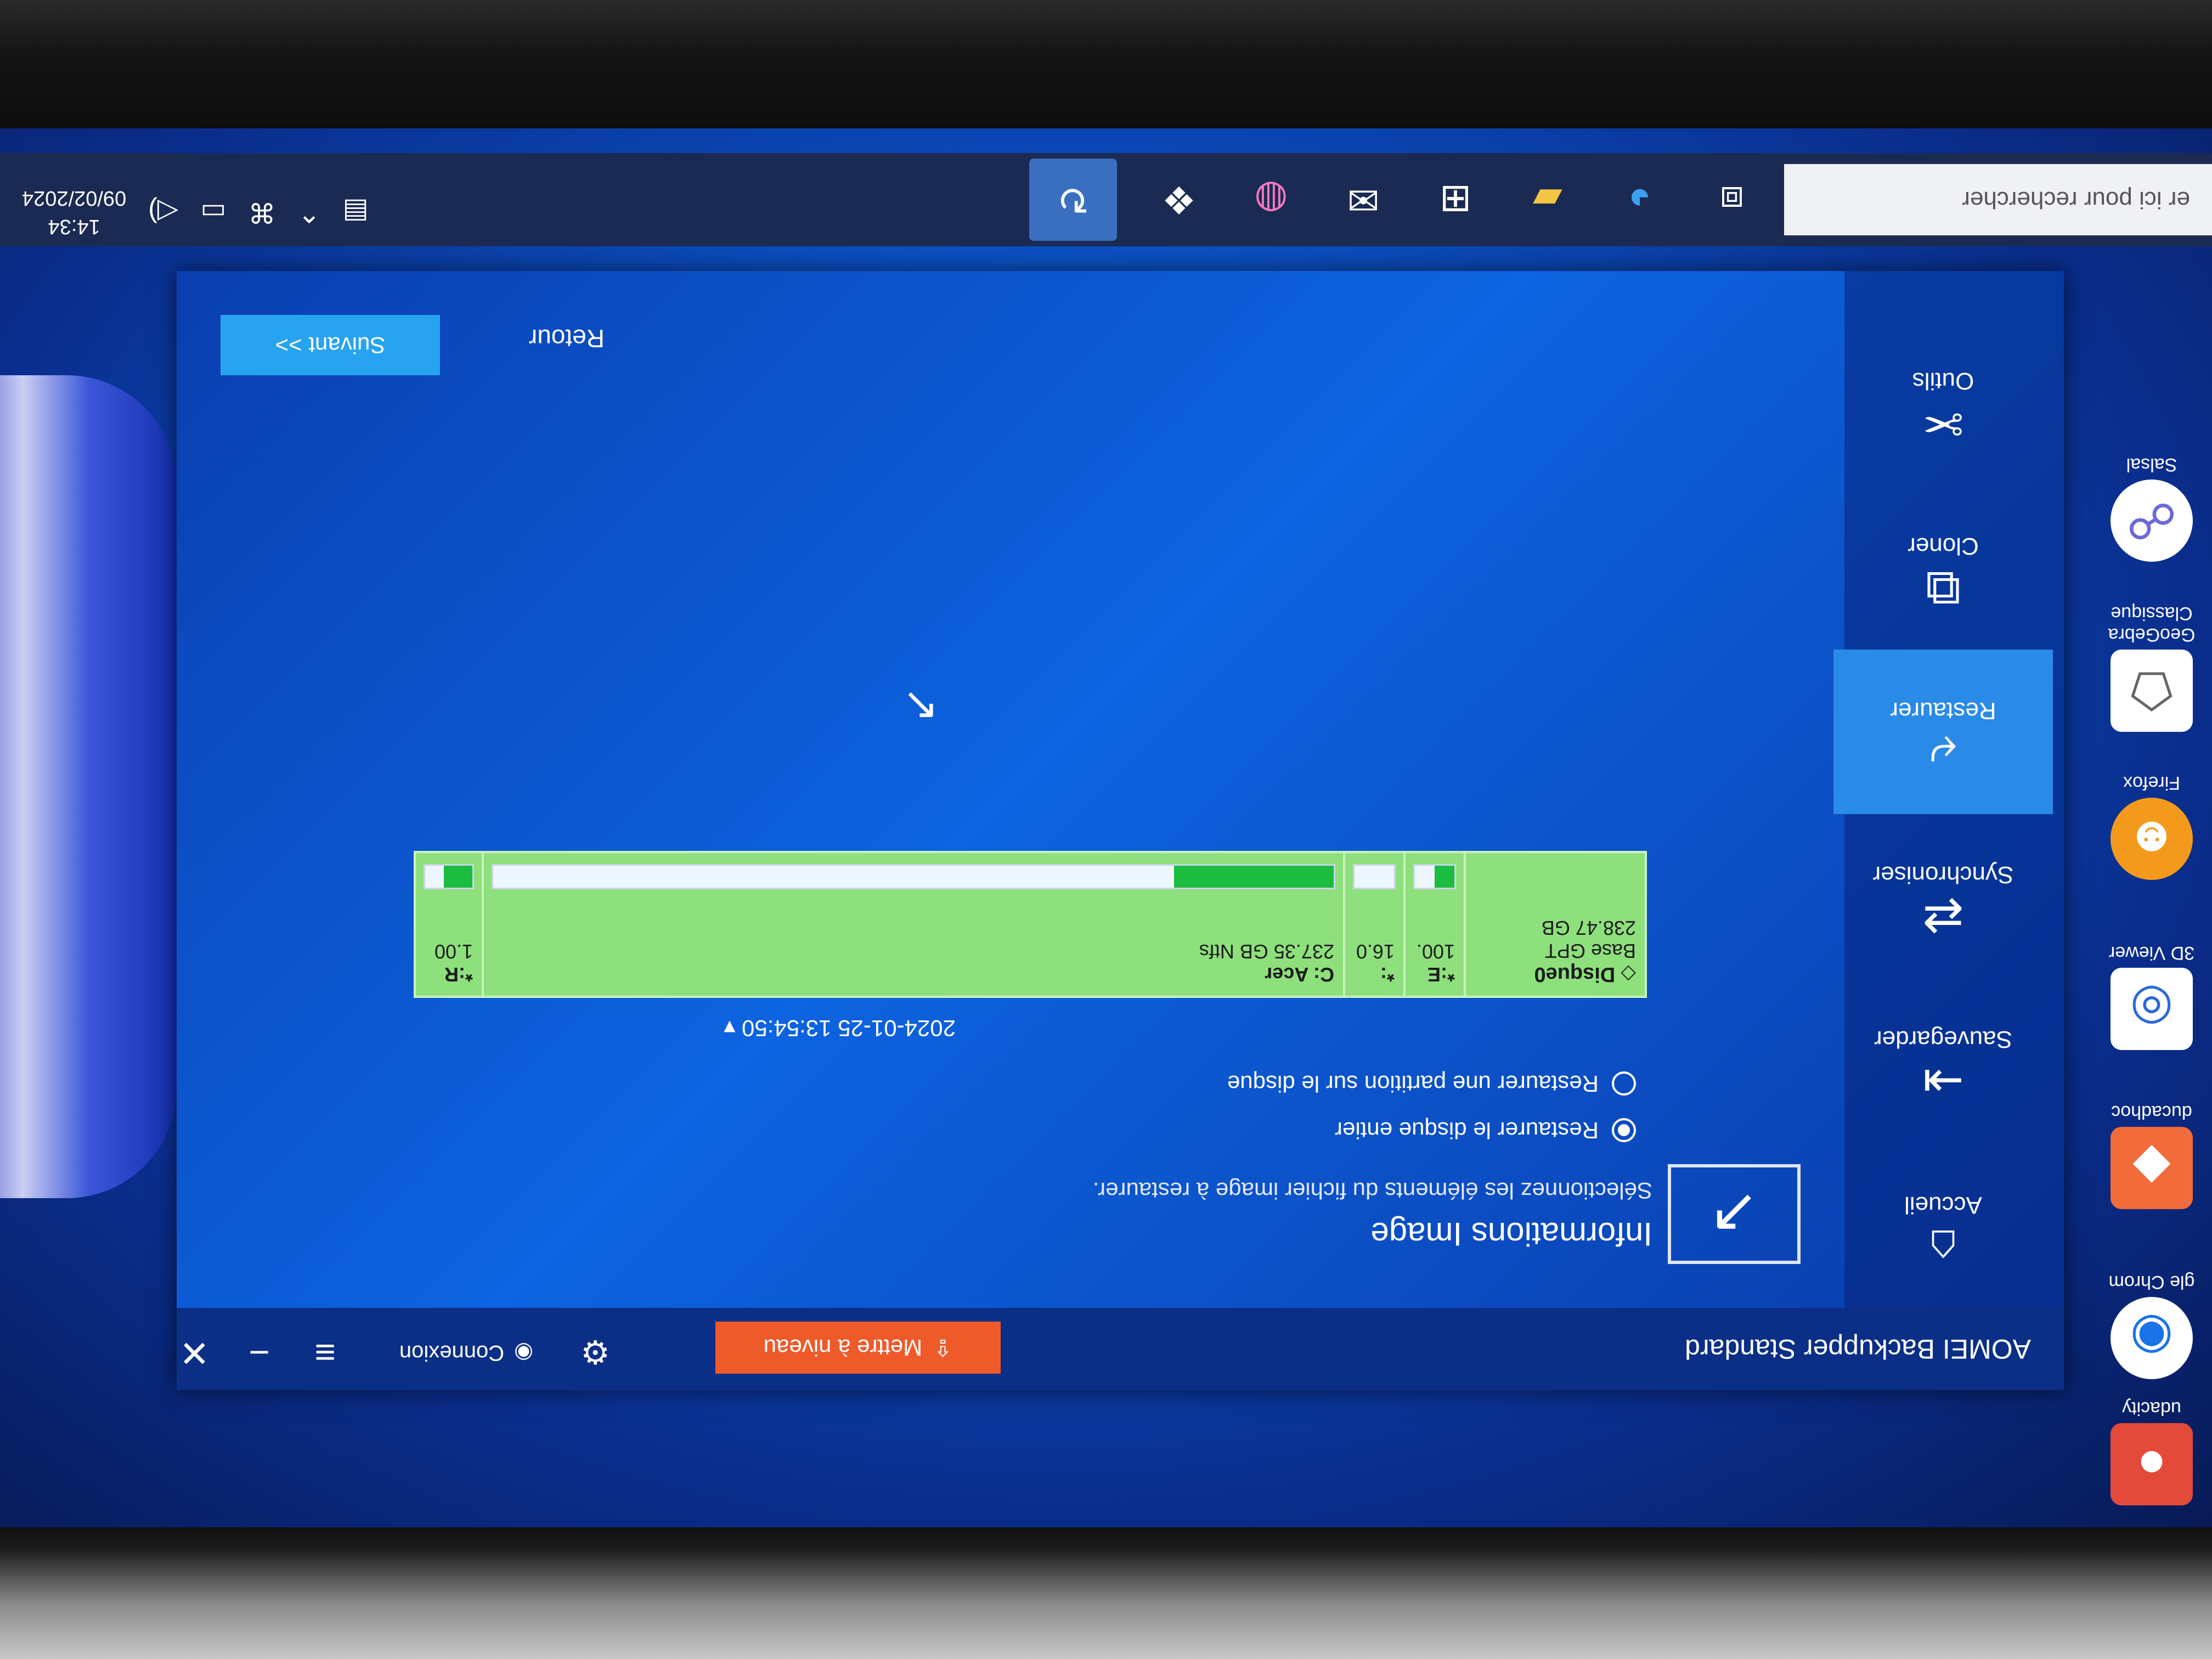 Image resolution: width=2212 pixels, height=1659 pixels. What do you see at coordinates (567, 338) in the screenshot?
I see `back-button: Retour` at bounding box center [567, 338].